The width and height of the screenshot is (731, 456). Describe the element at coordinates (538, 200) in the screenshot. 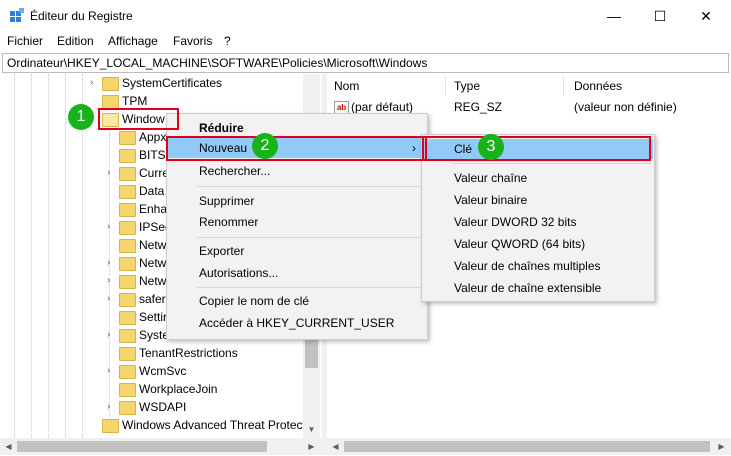

I see `submenu-item-valeur-binaire: Valeur binaire` at that location.